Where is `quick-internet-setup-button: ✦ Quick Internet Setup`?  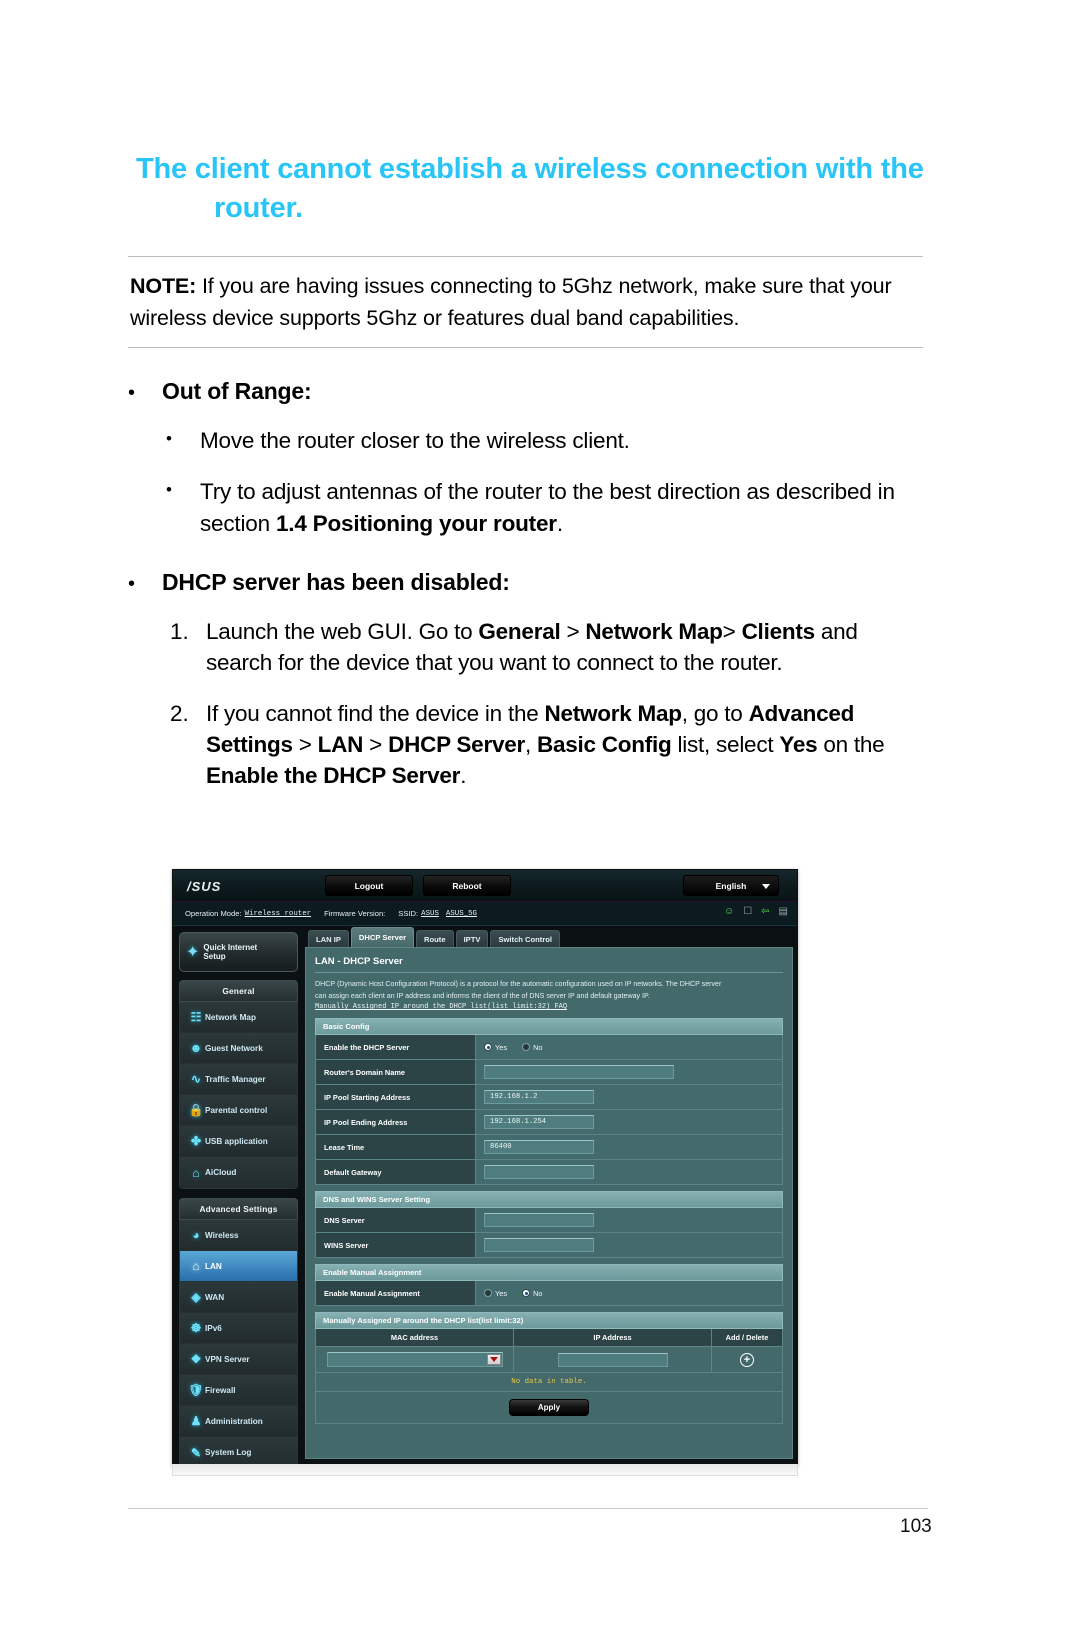 quick-internet-setup-button: ✦ Quick Internet Setup is located at coordinates (238, 952).